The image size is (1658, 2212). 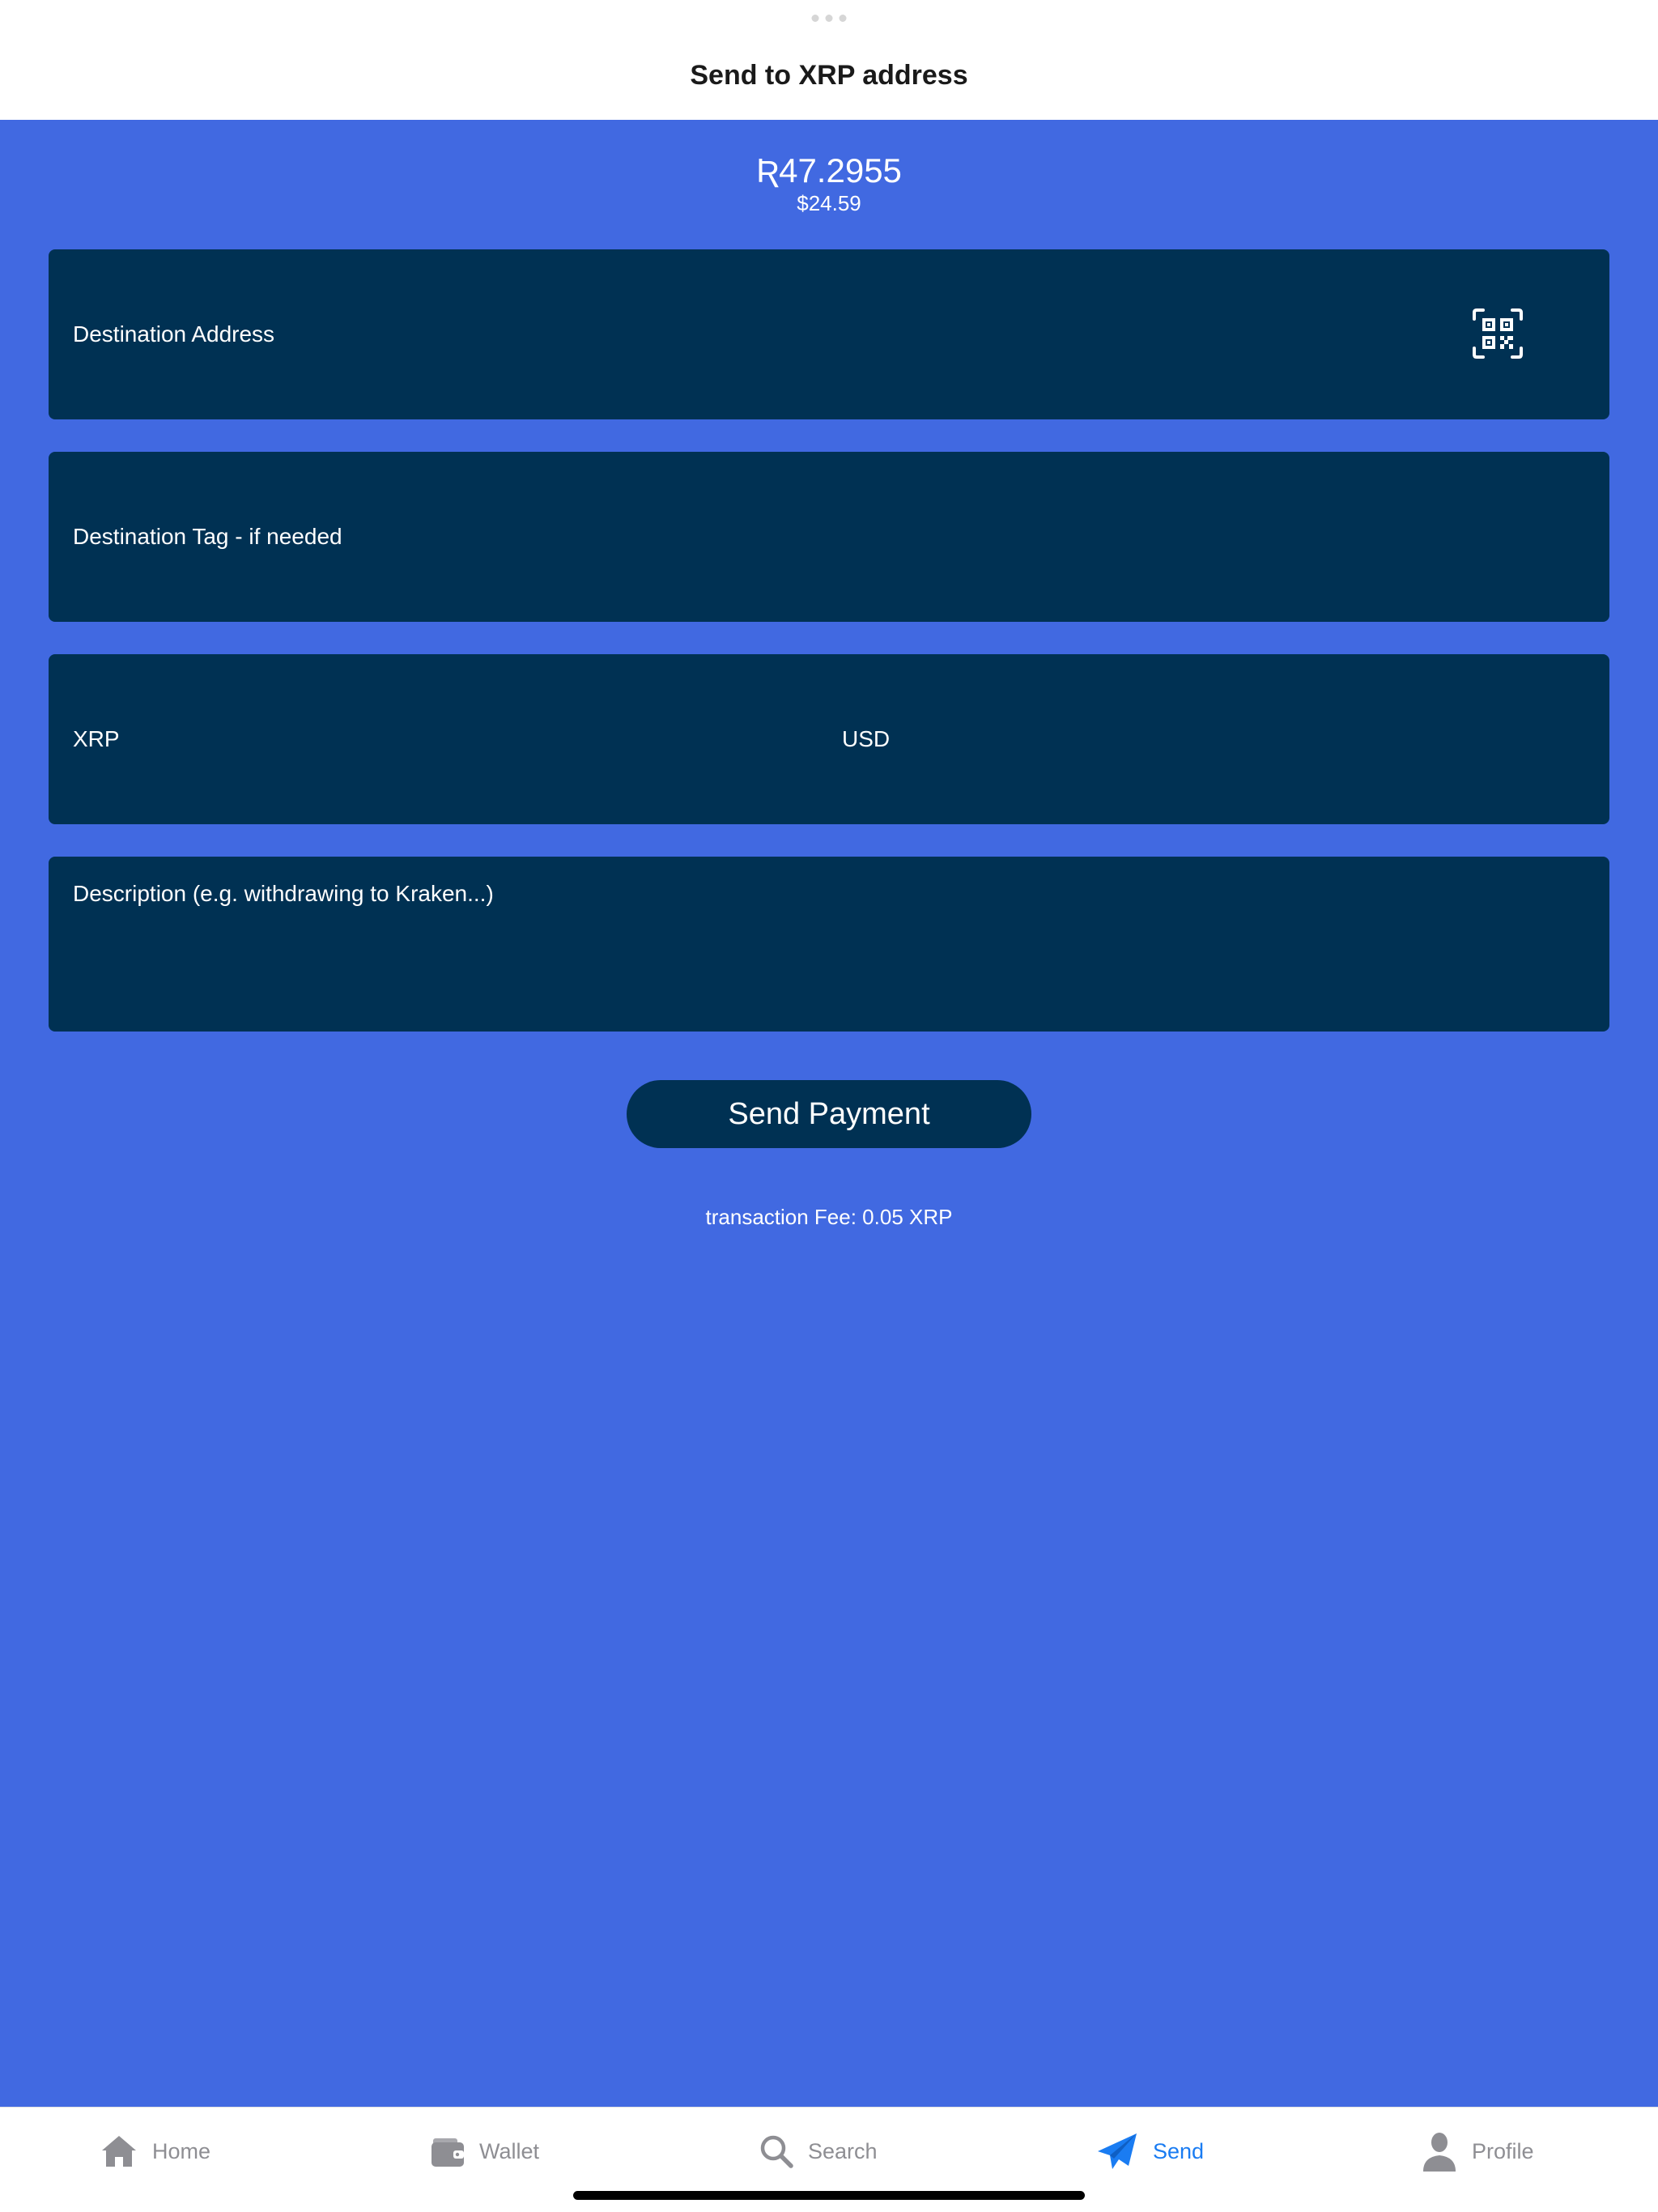 I want to click on tab-search: Search, so click(x=818, y=2151).